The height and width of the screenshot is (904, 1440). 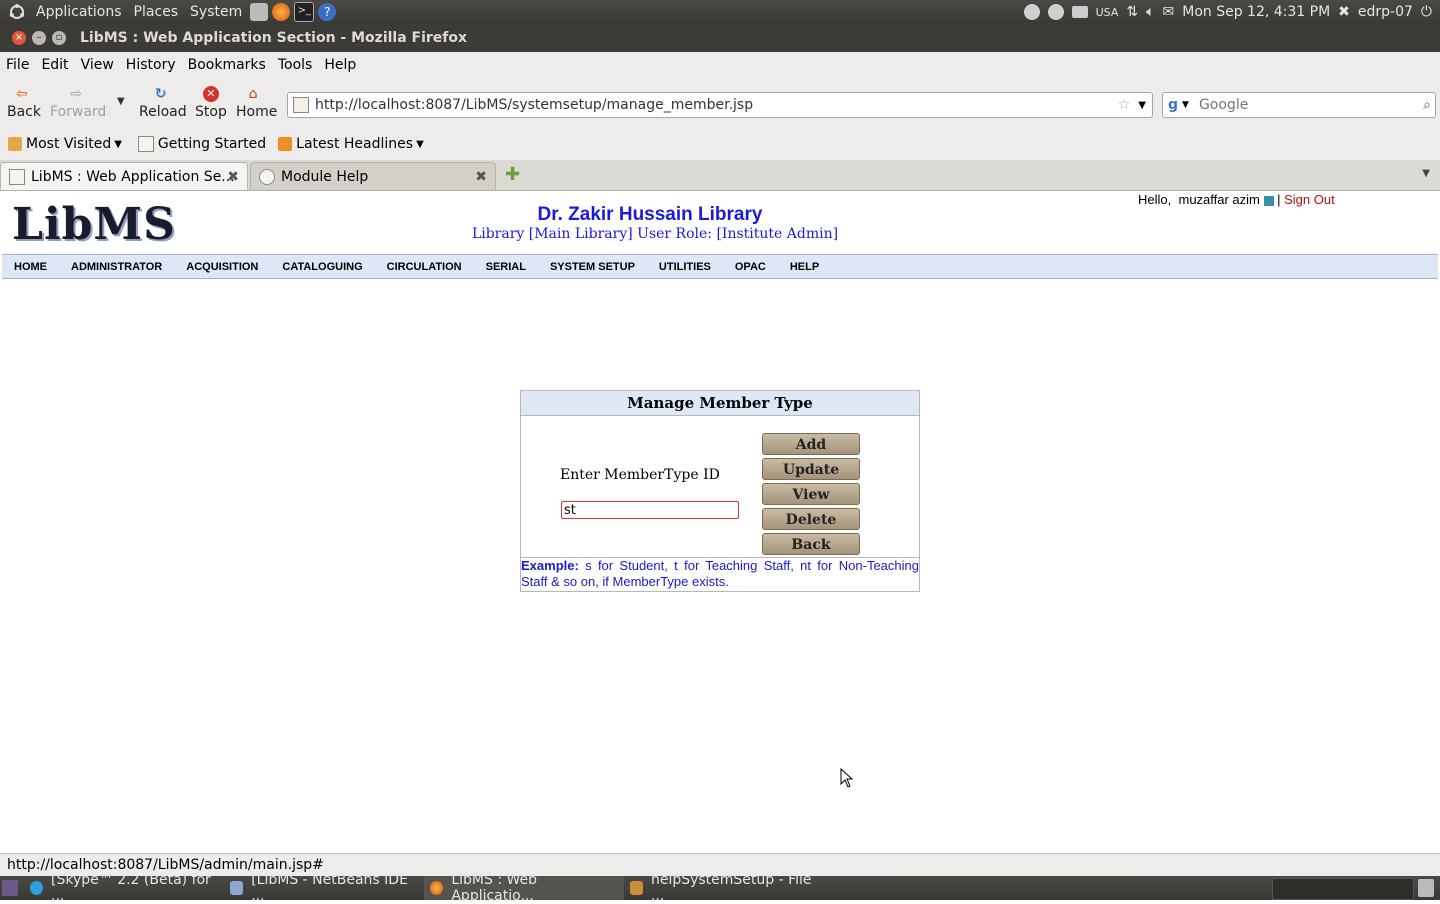 What do you see at coordinates (301, 105) in the screenshot?
I see `site-favicon-icon` at bounding box center [301, 105].